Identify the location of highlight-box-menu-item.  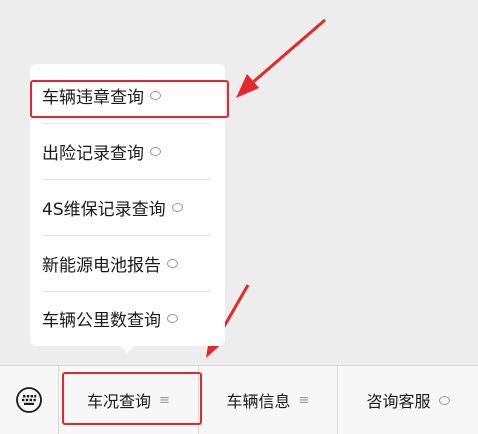
(129, 99).